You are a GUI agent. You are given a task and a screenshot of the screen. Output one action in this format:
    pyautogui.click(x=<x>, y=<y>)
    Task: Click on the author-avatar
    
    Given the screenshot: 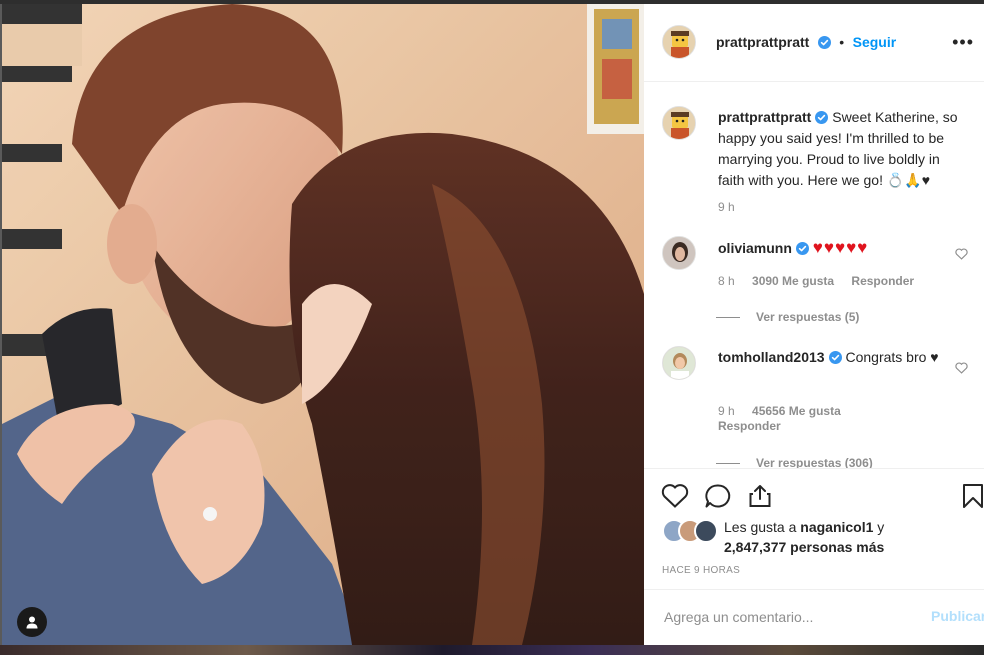 What is the action you would take?
    pyautogui.click(x=679, y=42)
    